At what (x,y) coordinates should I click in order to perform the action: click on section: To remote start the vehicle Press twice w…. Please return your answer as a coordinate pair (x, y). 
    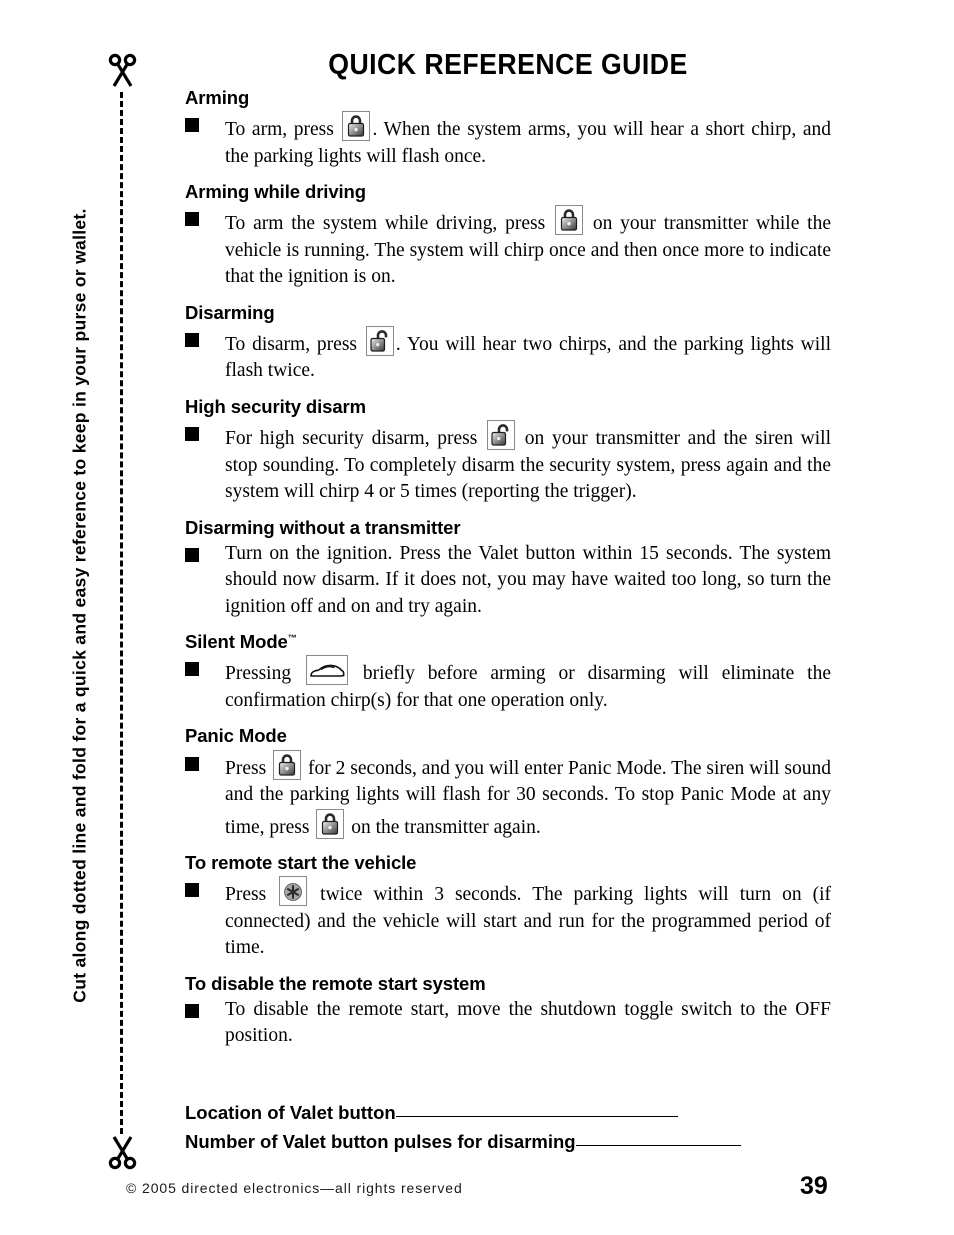
    Looking at the image, I should click on (508, 906).